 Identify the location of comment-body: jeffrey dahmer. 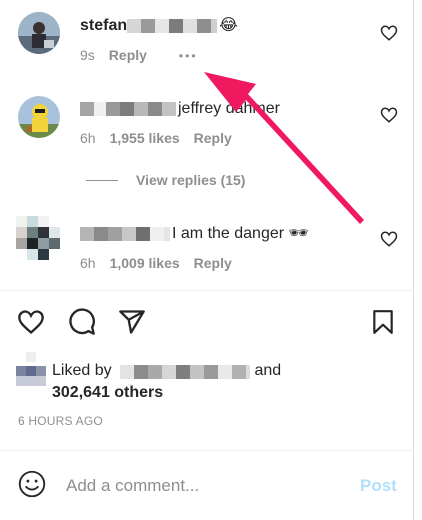
(229, 108).